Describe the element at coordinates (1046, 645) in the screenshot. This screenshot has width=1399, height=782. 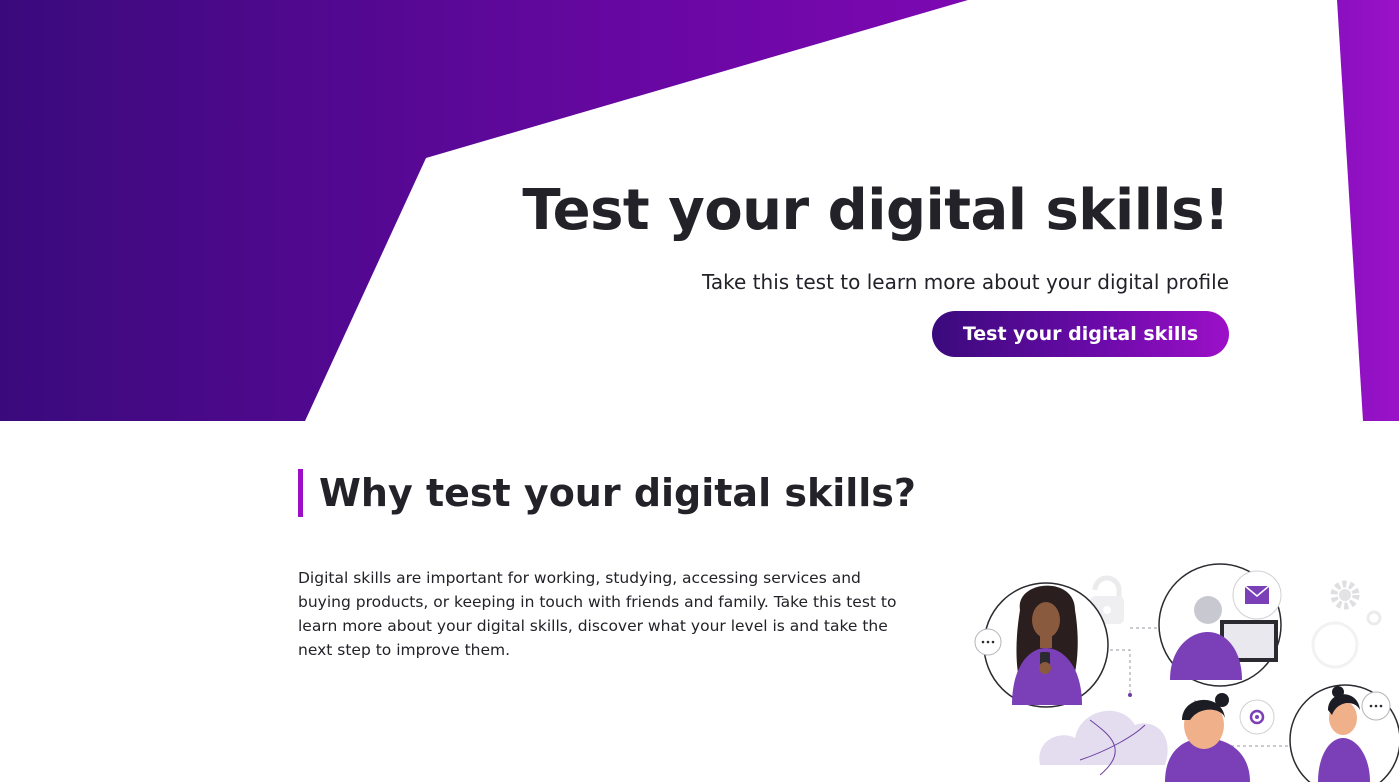
I see `woman-with-phone-figure` at that location.